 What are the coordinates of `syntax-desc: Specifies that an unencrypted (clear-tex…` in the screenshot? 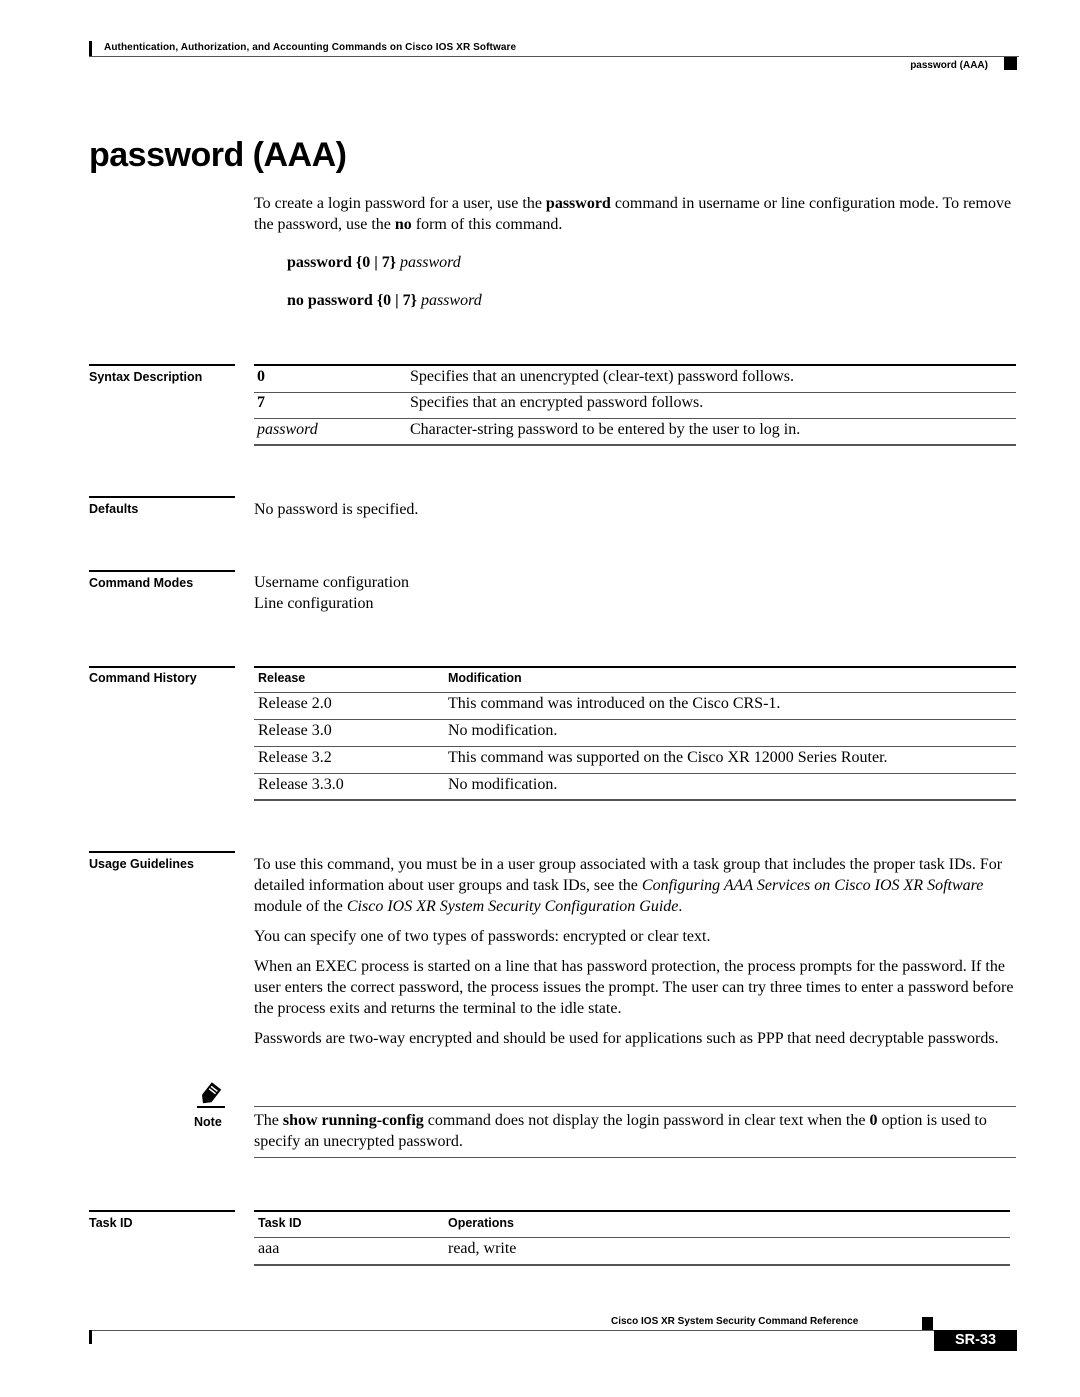 It's located at (602, 376).